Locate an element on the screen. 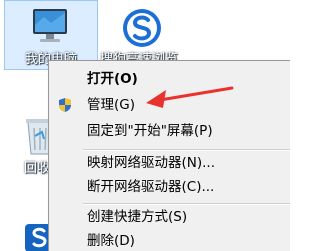 The image size is (320, 251). computer-icon is located at coordinates (50, 25).